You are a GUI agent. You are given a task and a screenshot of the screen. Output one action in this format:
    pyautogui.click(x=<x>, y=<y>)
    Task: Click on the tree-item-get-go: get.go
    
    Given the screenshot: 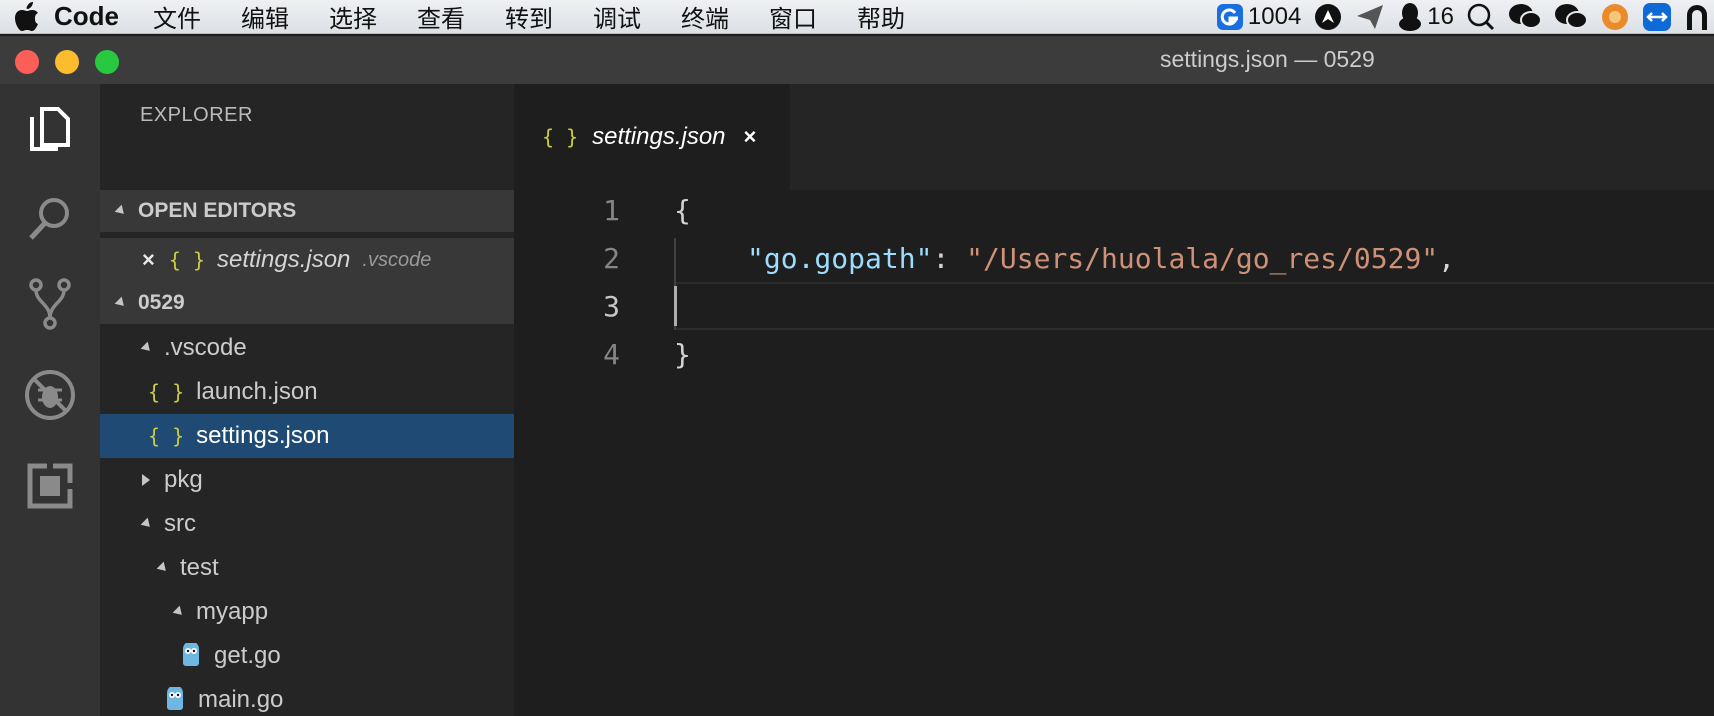 What is the action you would take?
    pyautogui.click(x=307, y=656)
    